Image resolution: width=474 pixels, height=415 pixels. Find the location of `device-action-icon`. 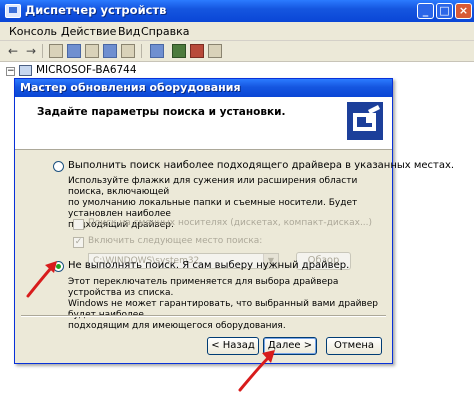

device-action-icon is located at coordinates (215, 51).